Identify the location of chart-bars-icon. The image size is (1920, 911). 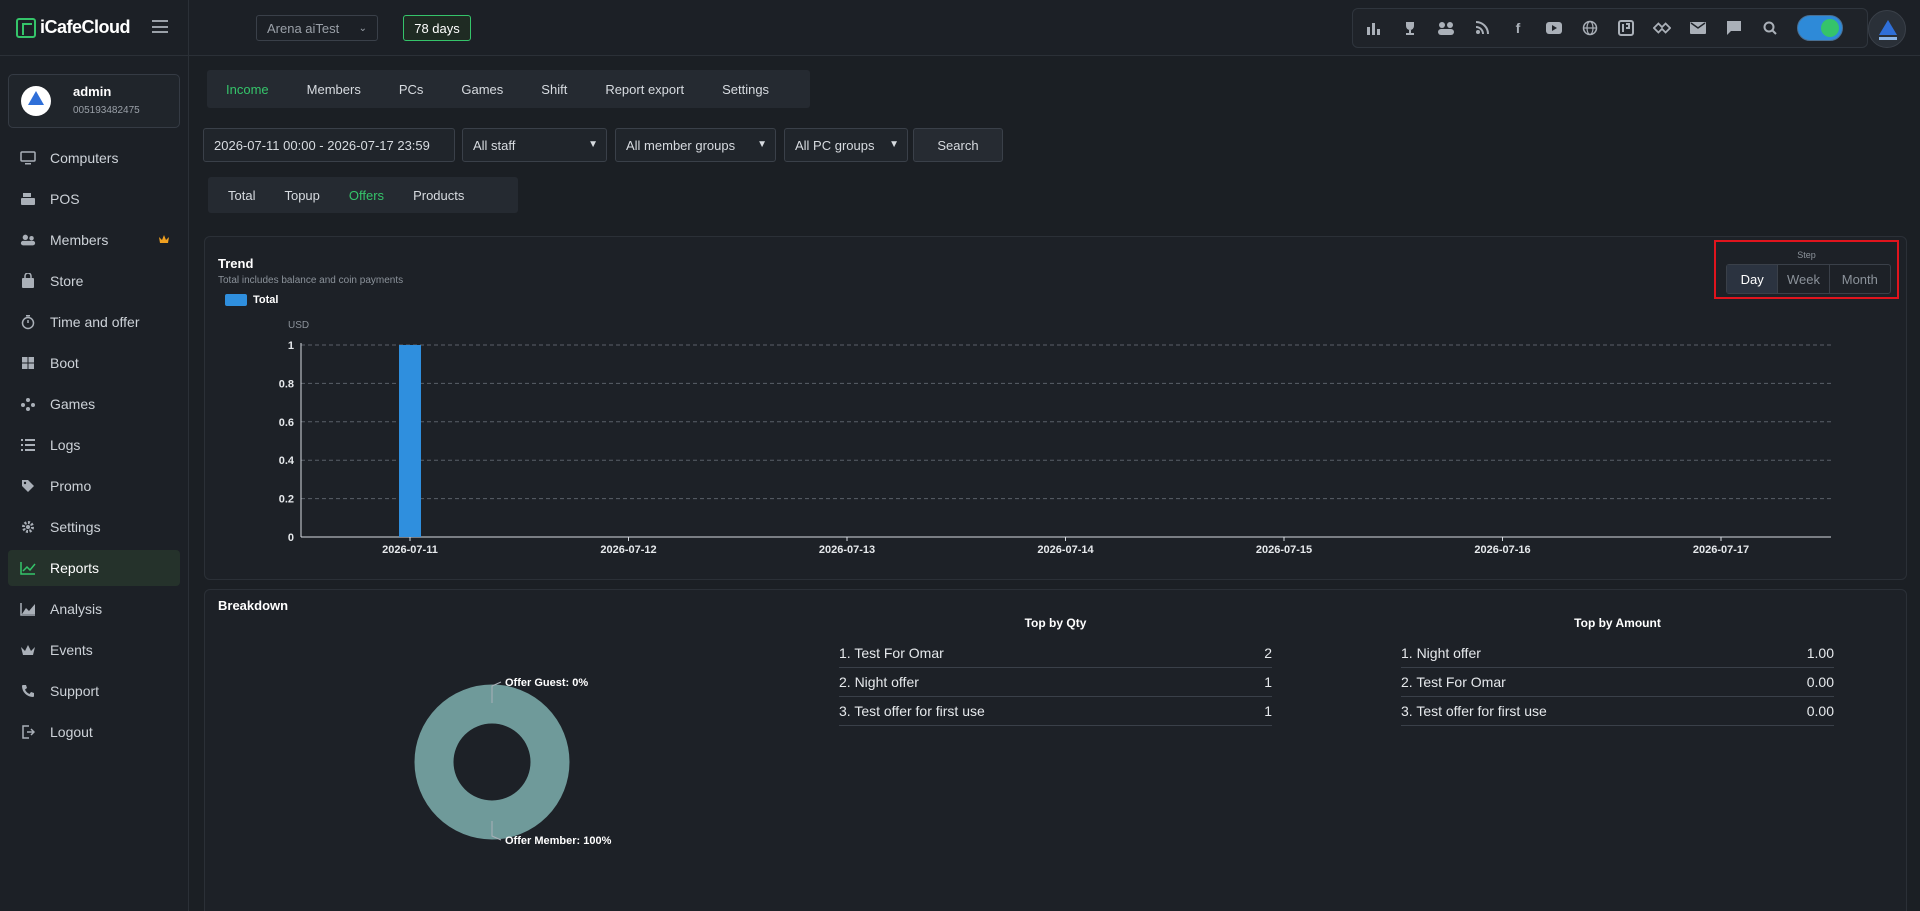
(1374, 28).